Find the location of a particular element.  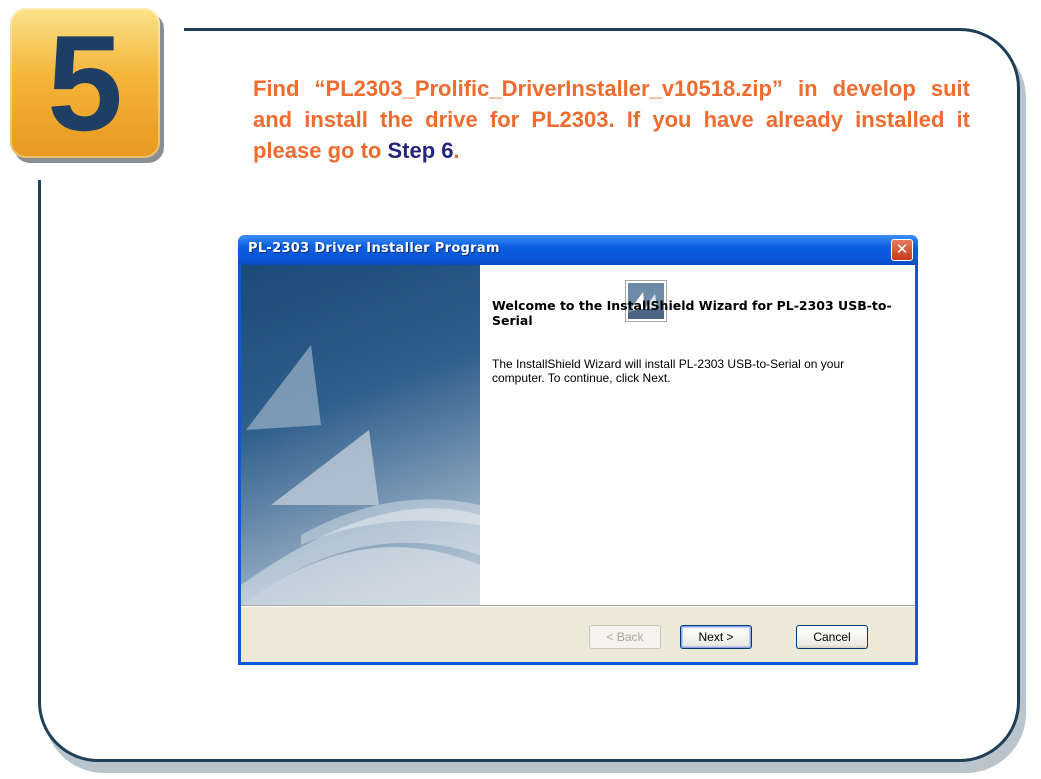

close-icon: ✕ is located at coordinates (902, 250).